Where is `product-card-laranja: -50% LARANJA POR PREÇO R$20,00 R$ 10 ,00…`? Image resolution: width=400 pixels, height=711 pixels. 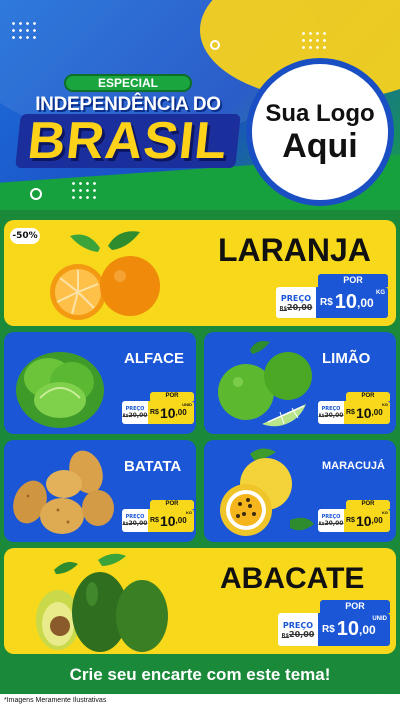 product-card-laranja: -50% LARANJA POR PREÇO R$20,00 R$ 10 ,00… is located at coordinates (200, 273).